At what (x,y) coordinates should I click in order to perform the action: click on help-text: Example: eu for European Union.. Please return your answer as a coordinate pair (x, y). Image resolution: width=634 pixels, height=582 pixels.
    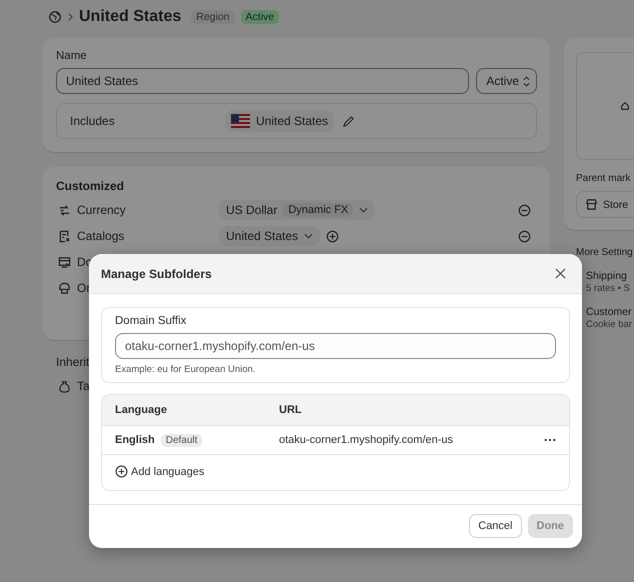
    Looking at the image, I should click on (185, 369).